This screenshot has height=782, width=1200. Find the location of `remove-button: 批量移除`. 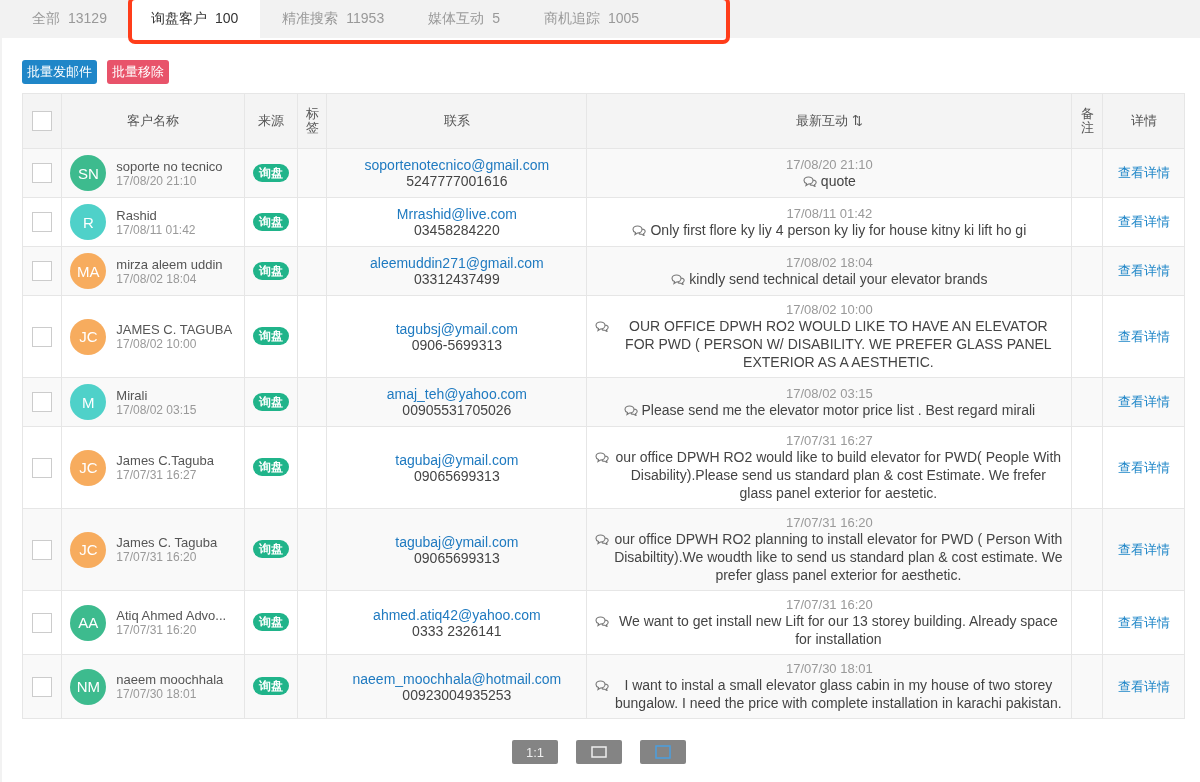

remove-button: 批量移除 is located at coordinates (138, 72).